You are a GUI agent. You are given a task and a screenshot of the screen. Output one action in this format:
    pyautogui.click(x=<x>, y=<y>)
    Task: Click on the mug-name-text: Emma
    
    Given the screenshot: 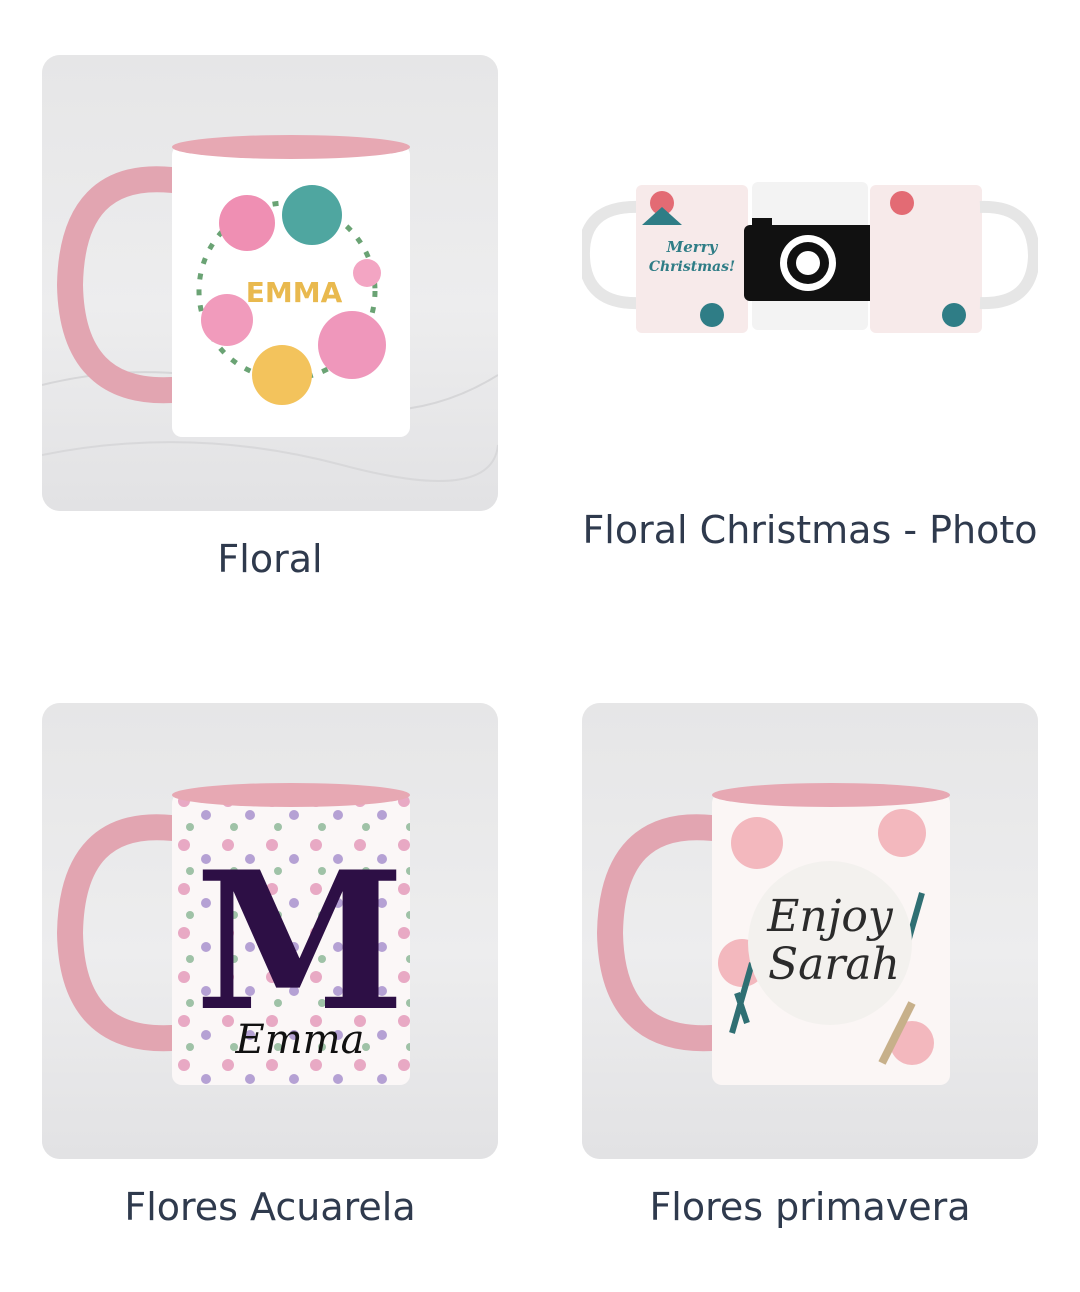 What is the action you would take?
    pyautogui.click(x=300, y=1040)
    